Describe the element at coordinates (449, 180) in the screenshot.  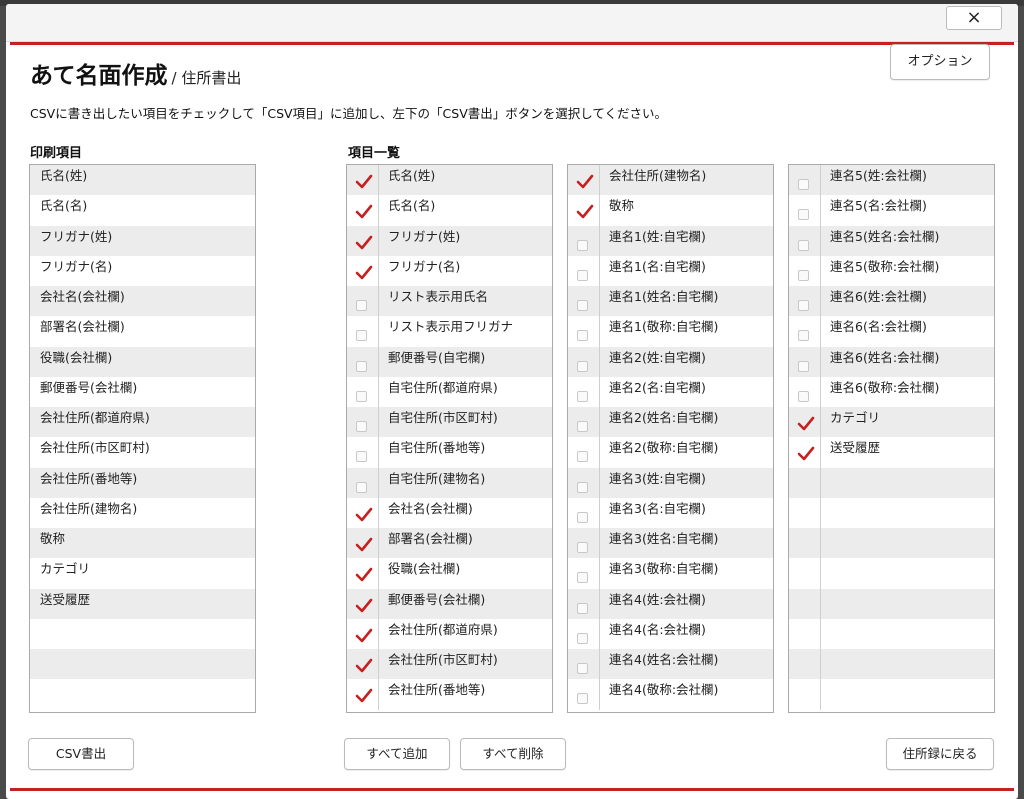
I see `item-list-row: 氏名(姓)` at that location.